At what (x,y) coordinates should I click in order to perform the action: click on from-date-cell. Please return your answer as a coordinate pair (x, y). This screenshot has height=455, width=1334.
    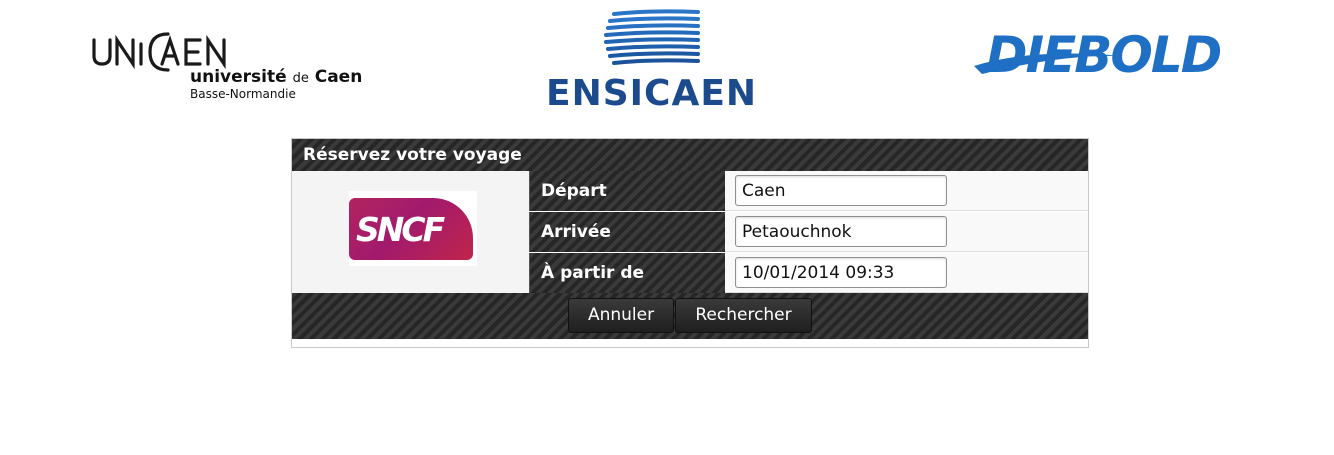
    Looking at the image, I should click on (906, 273).